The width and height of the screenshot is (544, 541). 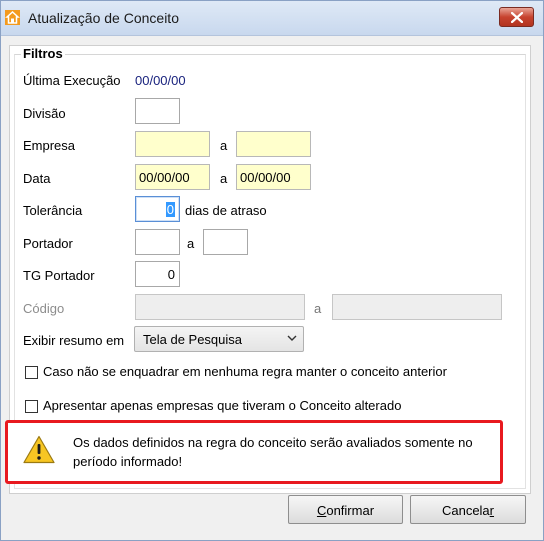 What do you see at coordinates (417, 307) in the screenshot?
I see `codigo-to-input` at bounding box center [417, 307].